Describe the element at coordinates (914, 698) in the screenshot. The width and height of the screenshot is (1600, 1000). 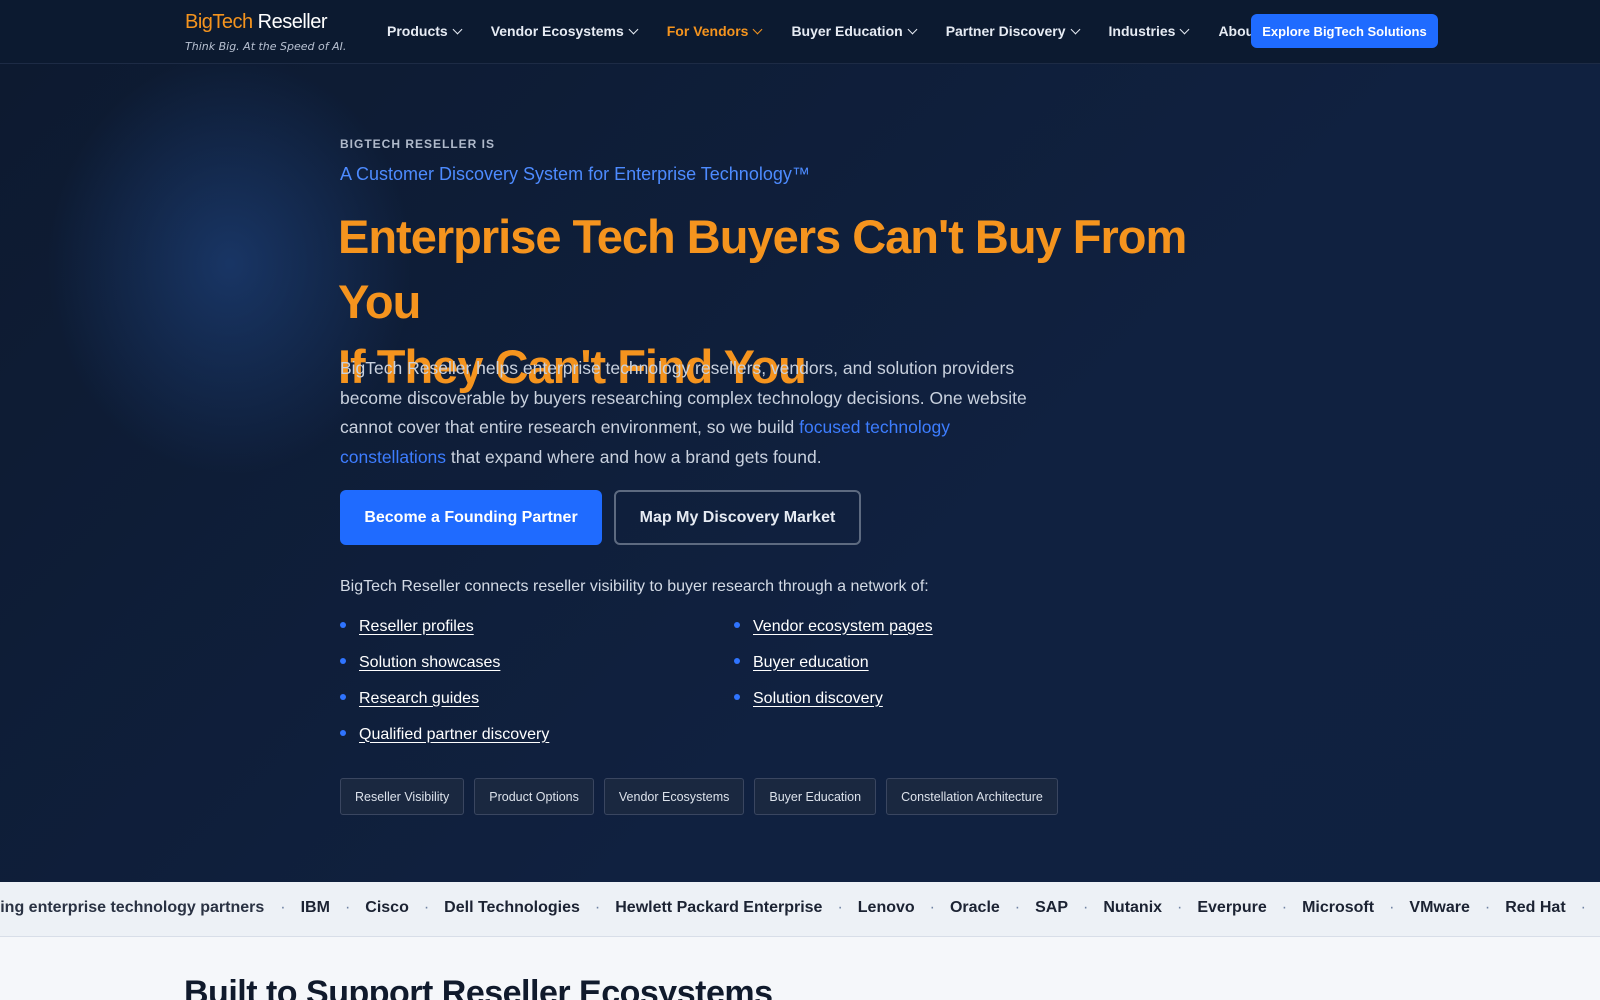
I see `network-link-item: Solution discovery` at that location.